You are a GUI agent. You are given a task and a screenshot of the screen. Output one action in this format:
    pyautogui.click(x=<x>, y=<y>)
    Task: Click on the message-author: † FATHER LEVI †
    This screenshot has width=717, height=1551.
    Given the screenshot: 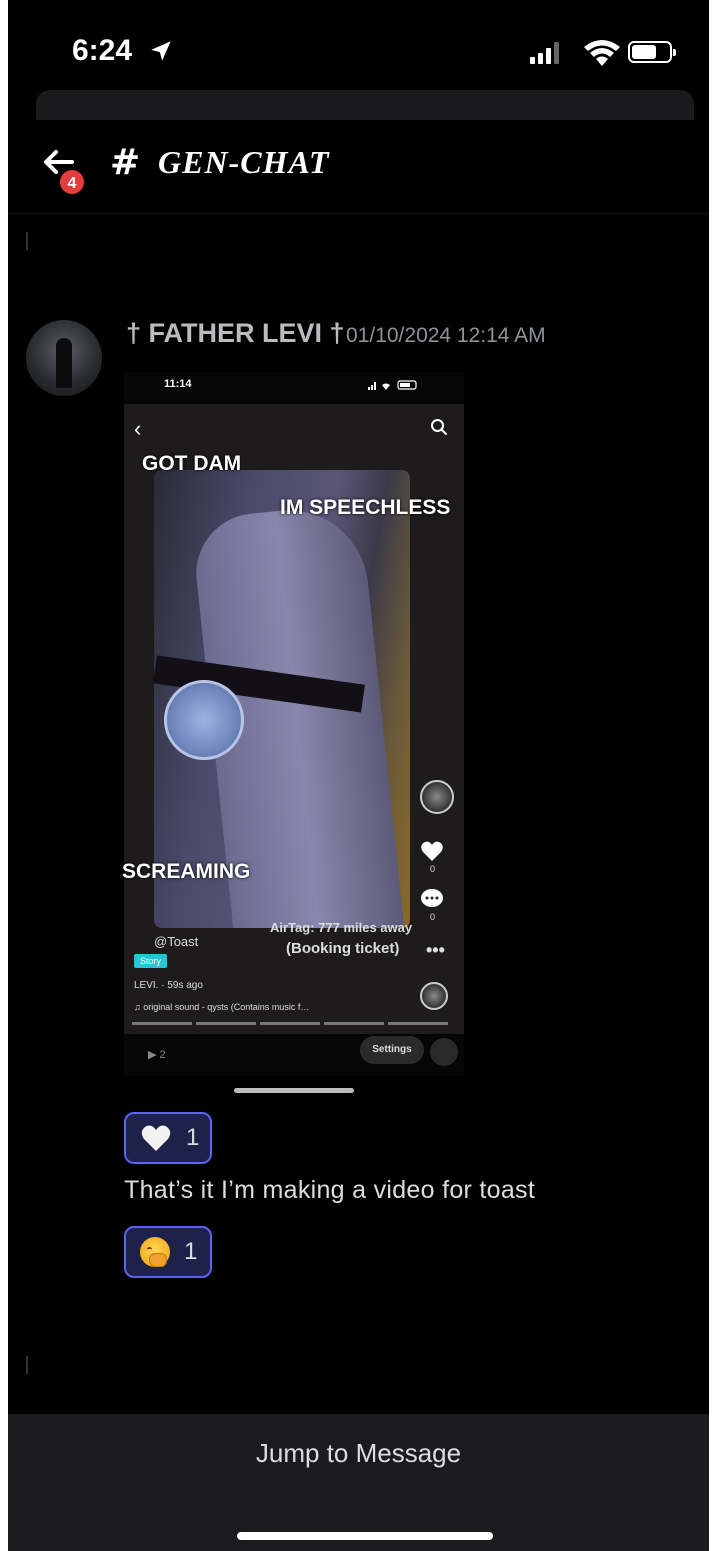 What is the action you would take?
    pyautogui.click(x=235, y=333)
    